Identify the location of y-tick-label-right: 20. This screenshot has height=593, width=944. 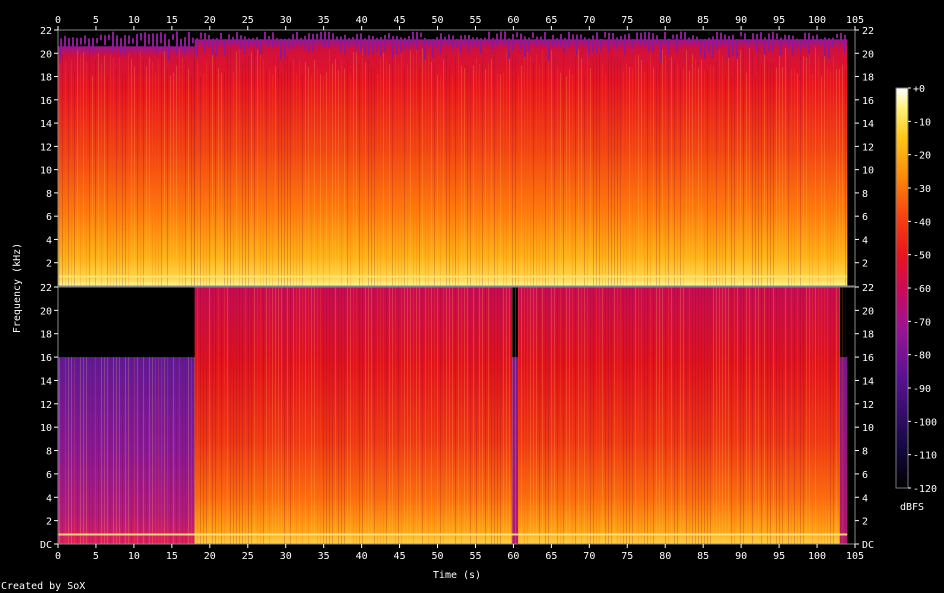
(868, 311).